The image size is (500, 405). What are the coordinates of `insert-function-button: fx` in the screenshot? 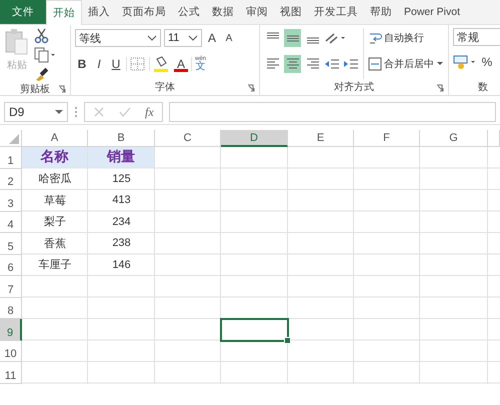 It's located at (149, 112).